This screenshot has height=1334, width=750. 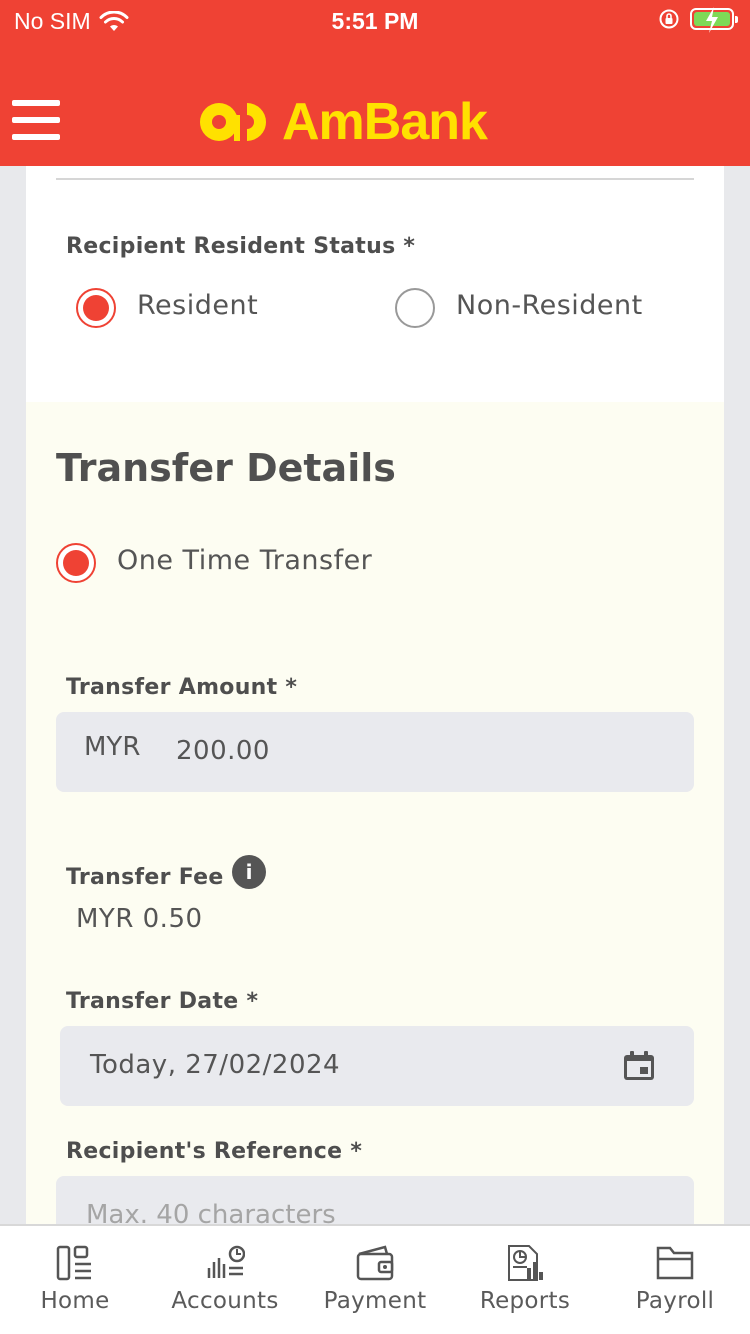 I want to click on tab-accounts: Accounts, so click(x=225, y=1280).